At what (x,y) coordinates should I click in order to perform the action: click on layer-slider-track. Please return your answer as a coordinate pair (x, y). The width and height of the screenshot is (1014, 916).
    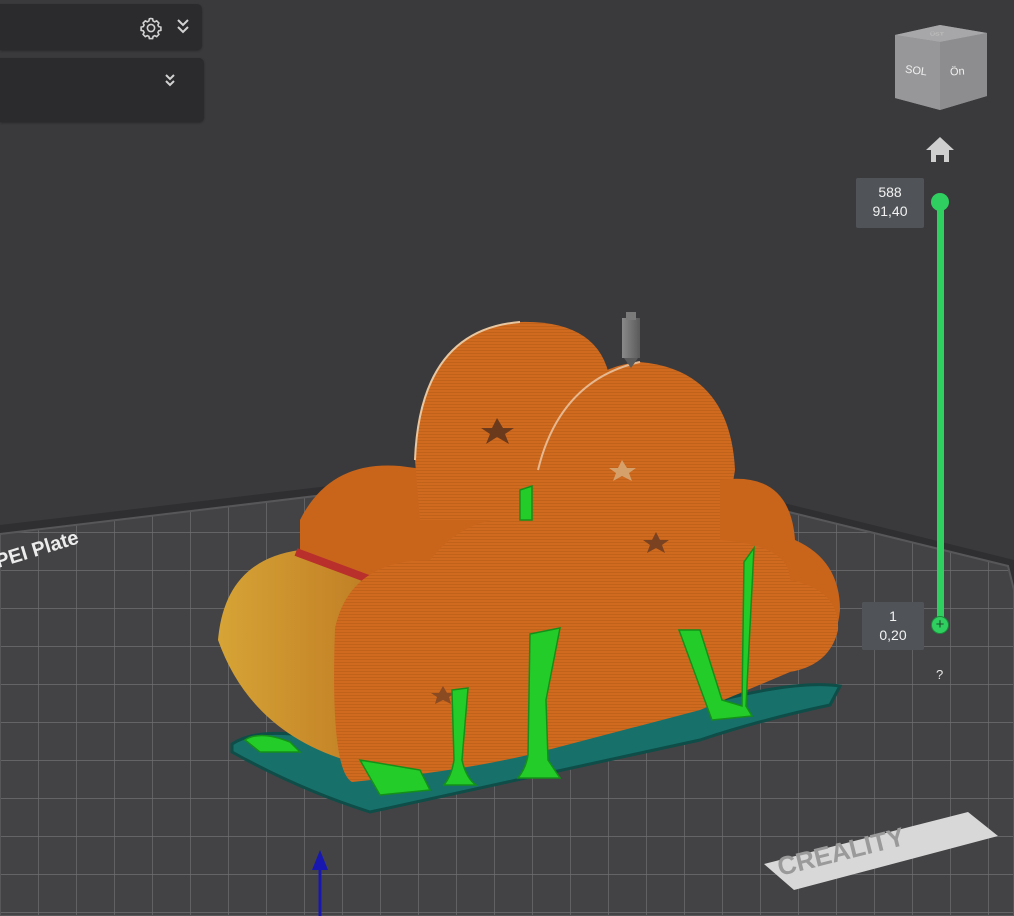
    Looking at the image, I should click on (940, 414).